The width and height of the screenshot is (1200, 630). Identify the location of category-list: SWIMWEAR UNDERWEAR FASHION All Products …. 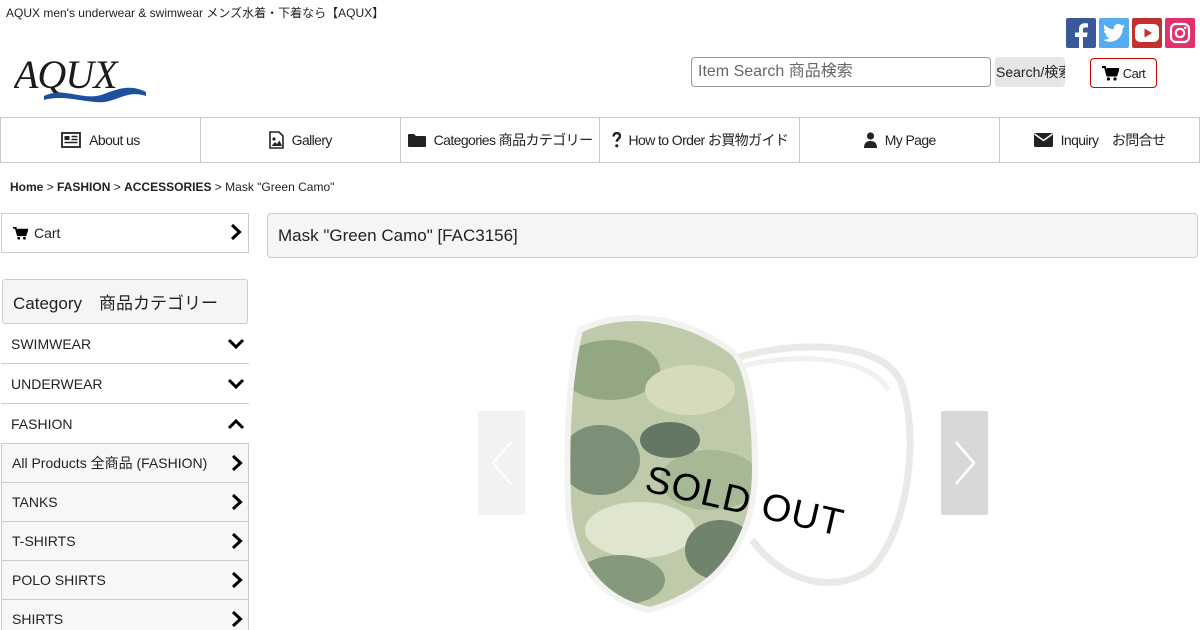
(125, 477).